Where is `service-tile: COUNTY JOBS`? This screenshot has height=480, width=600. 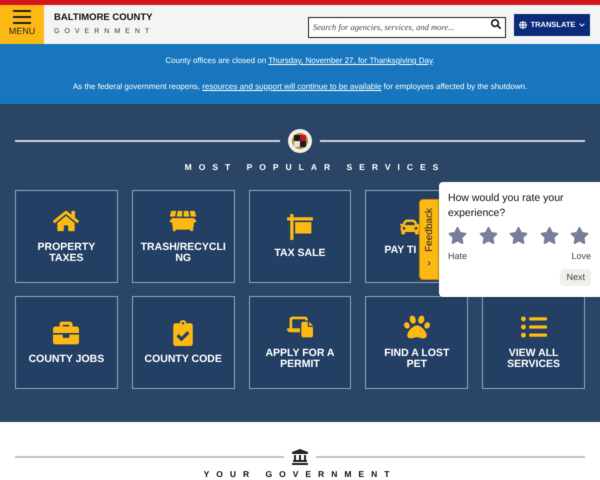 service-tile: COUNTY JOBS is located at coordinates (66, 342).